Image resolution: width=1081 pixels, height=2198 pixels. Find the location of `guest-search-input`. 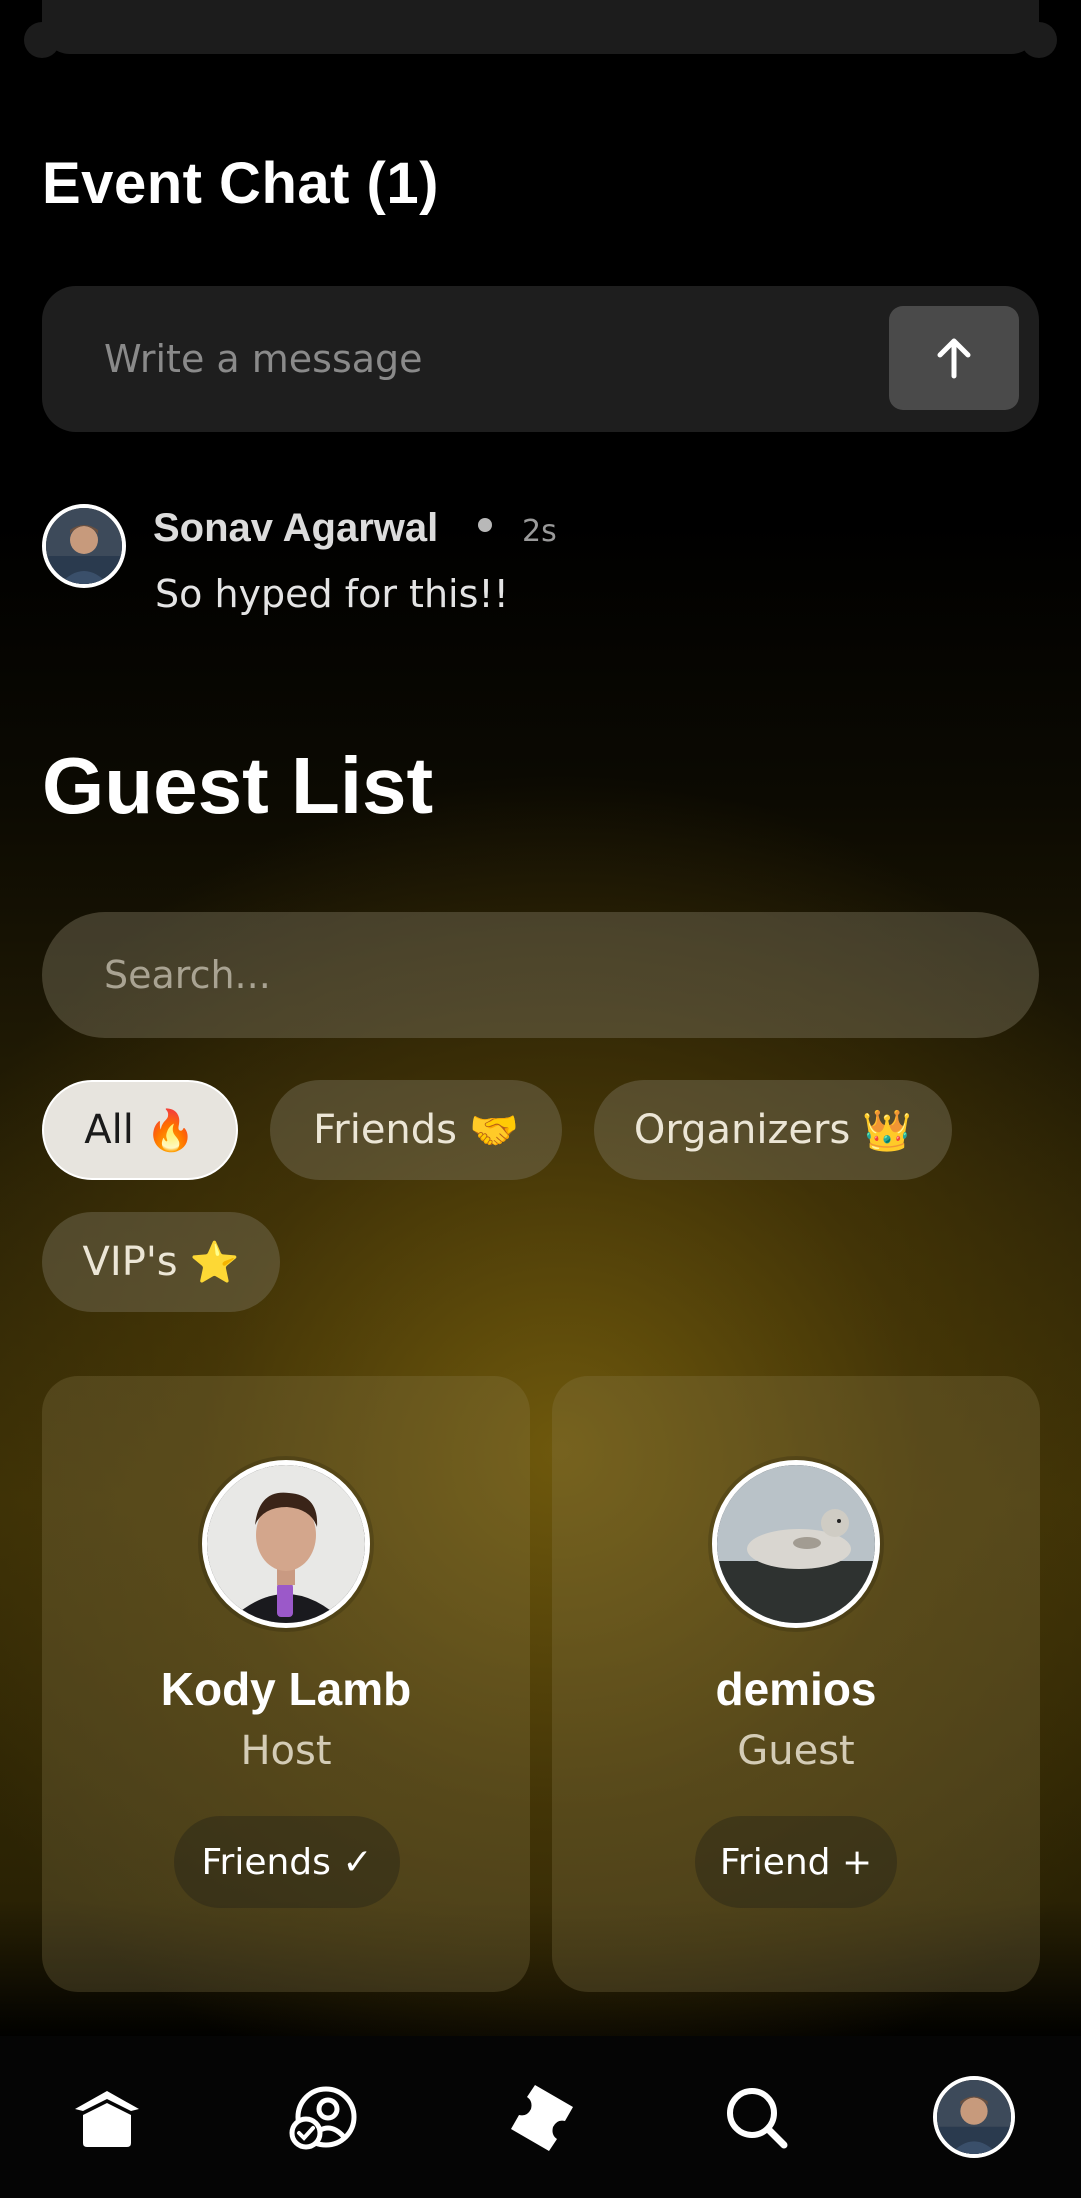

guest-search-input is located at coordinates (554, 975).